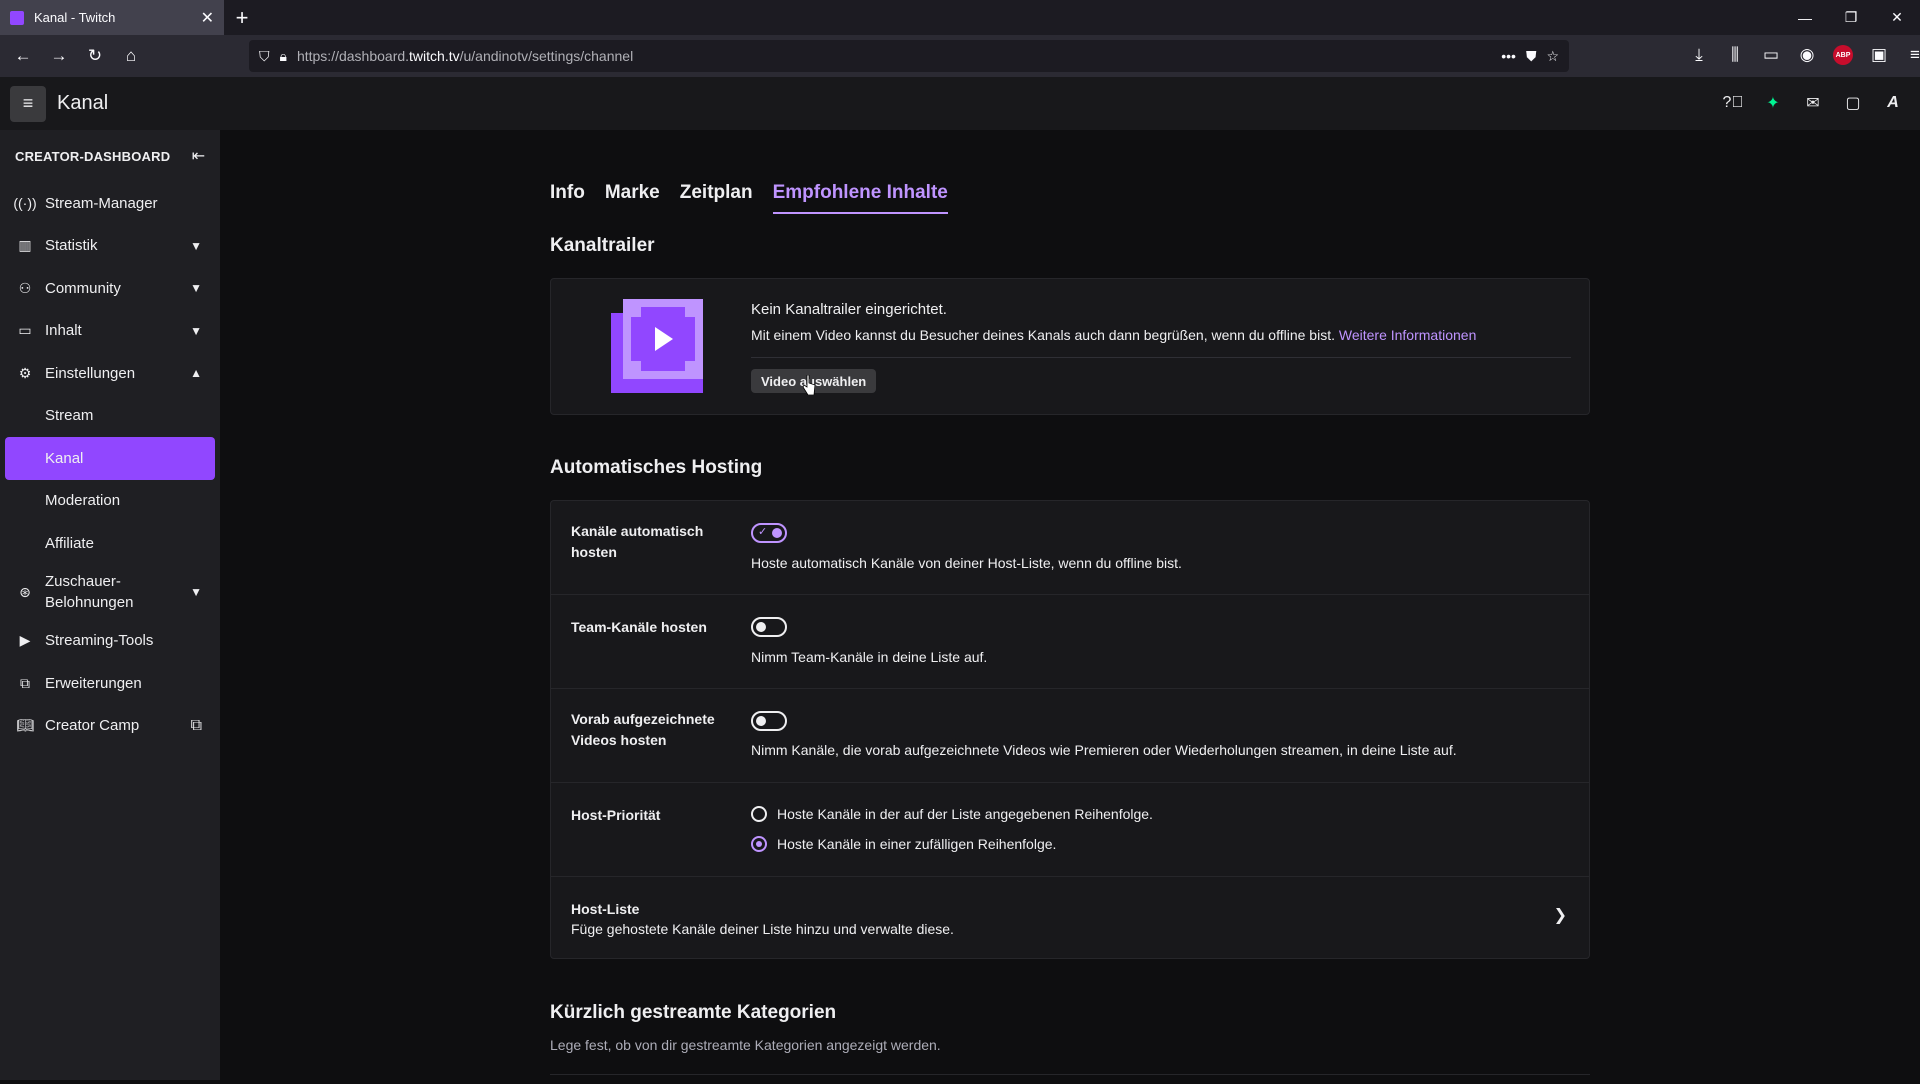  Describe the element at coordinates (657, 346) in the screenshot. I see `video-illustration-icon` at that location.